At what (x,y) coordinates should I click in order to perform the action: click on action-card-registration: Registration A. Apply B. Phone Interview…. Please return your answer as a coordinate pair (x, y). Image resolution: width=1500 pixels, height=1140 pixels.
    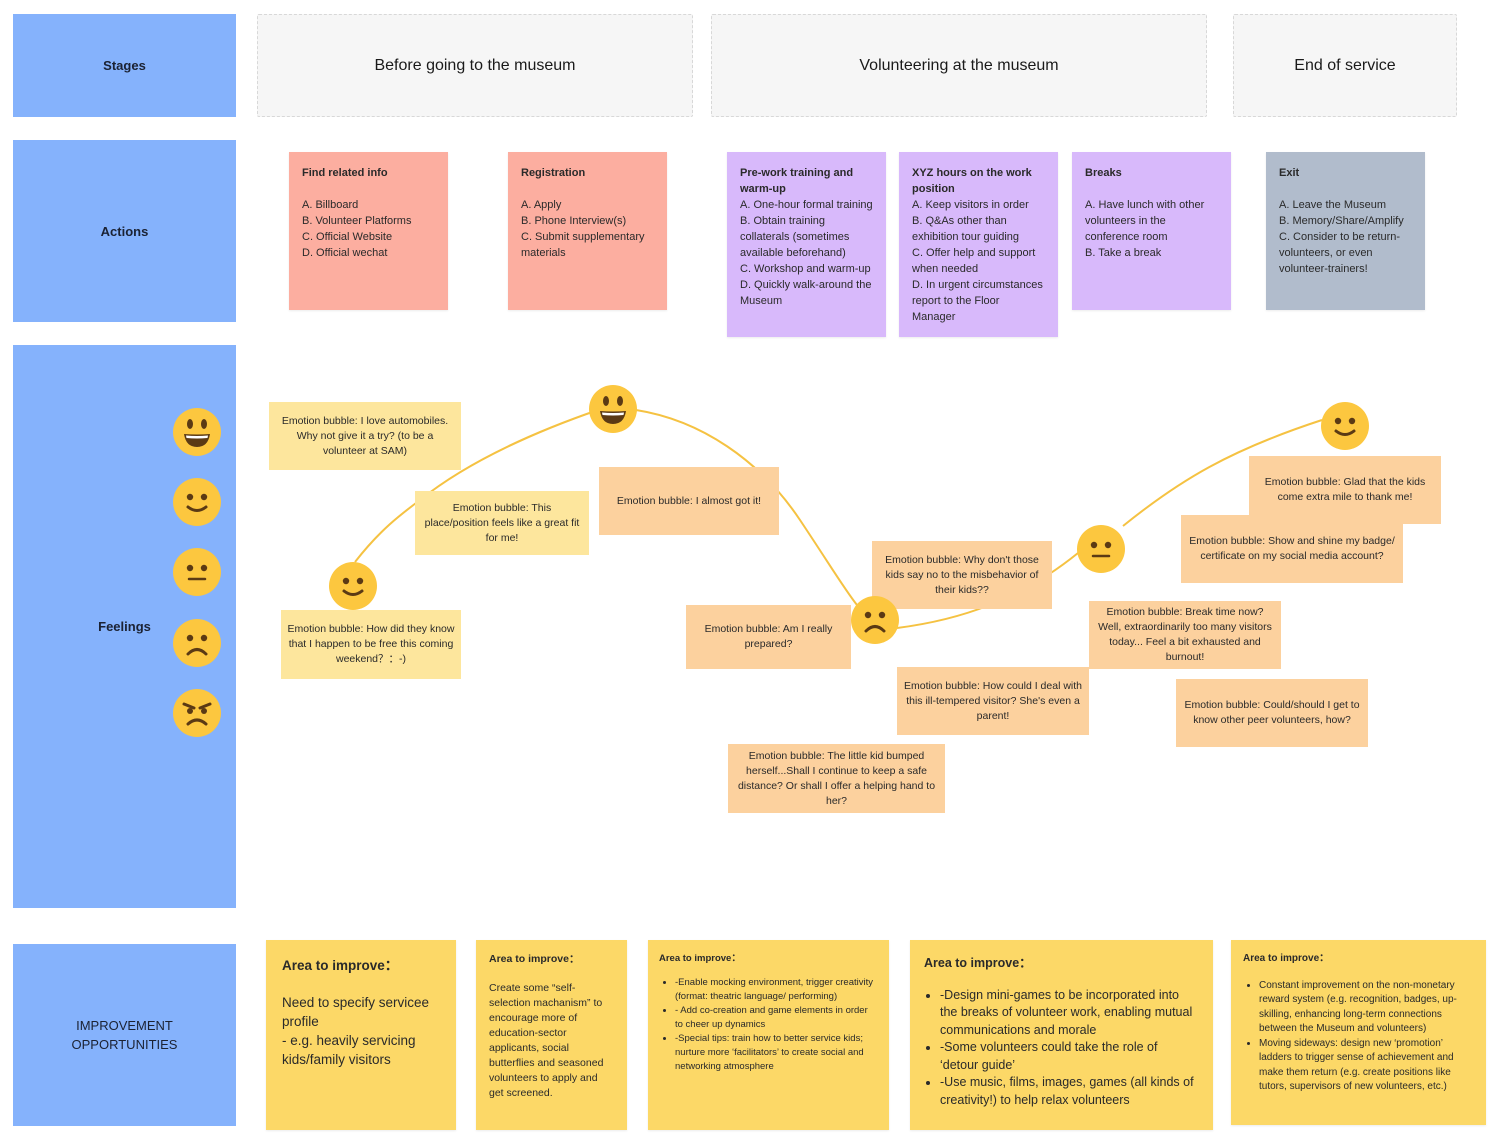
    Looking at the image, I should click on (587, 231).